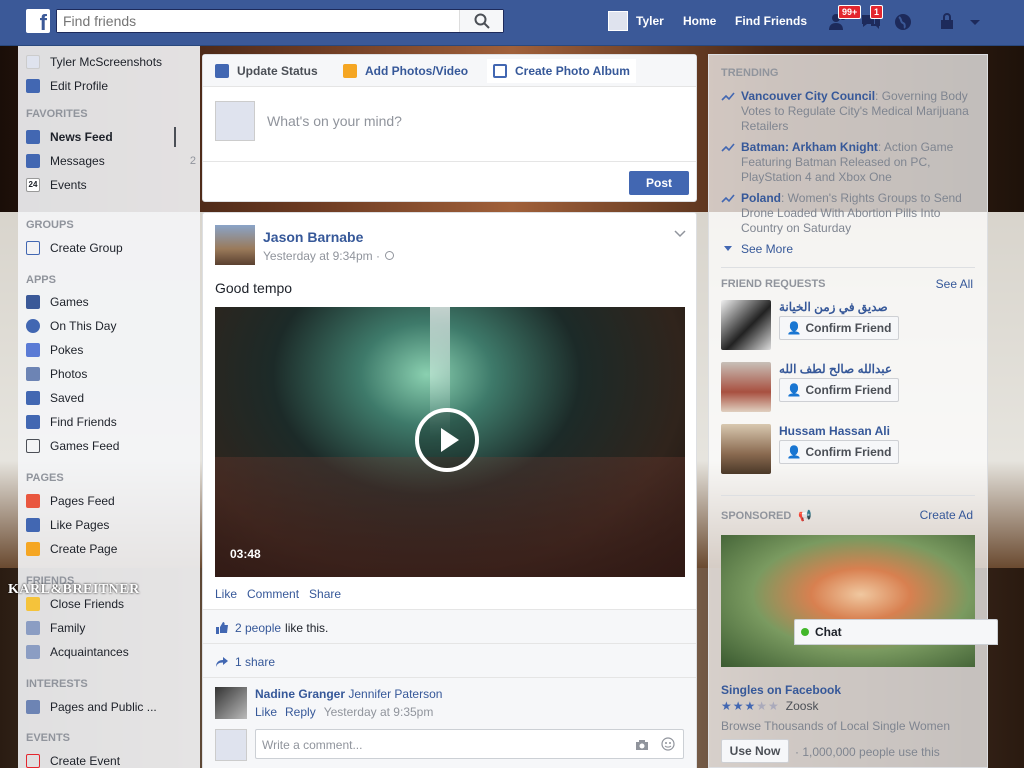 The height and width of the screenshot is (768, 1024). I want to click on profile-link: Tyler, so click(636, 21).